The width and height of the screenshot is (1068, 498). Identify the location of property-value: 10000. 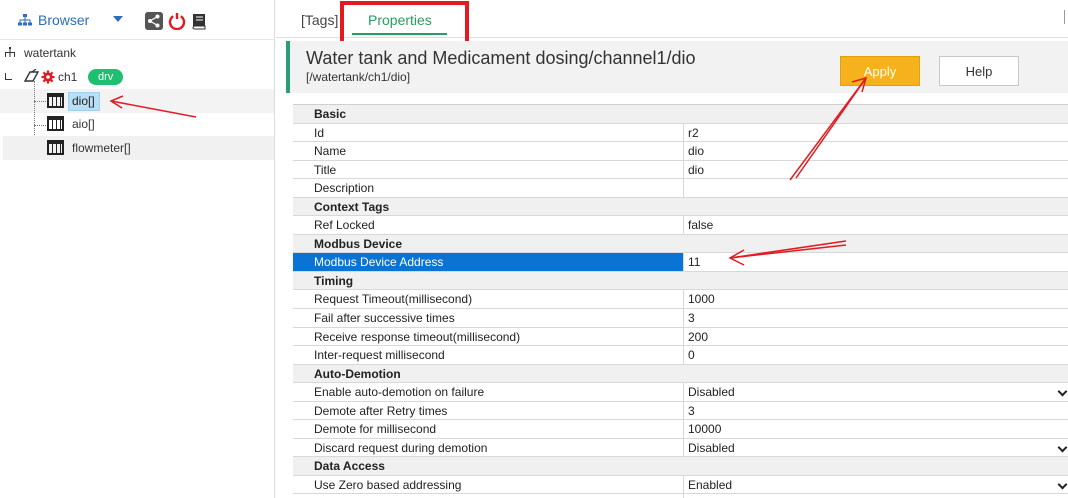
(705, 429).